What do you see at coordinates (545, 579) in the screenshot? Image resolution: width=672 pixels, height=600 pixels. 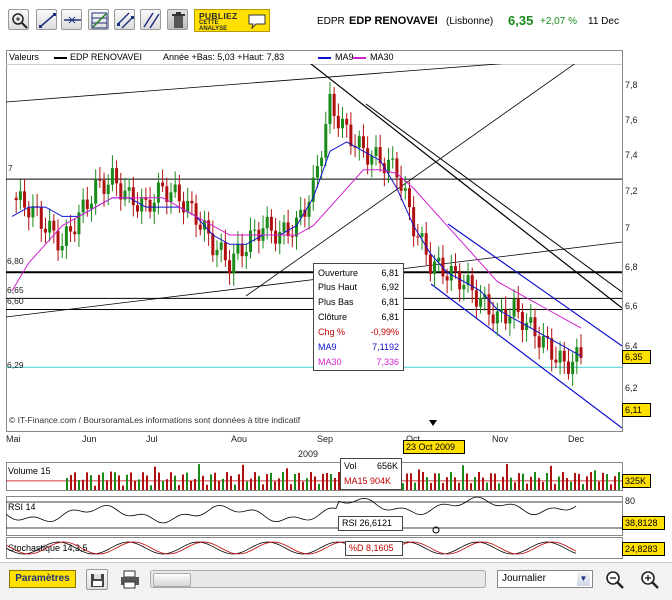 I see `period-select: Journalier ▼` at bounding box center [545, 579].